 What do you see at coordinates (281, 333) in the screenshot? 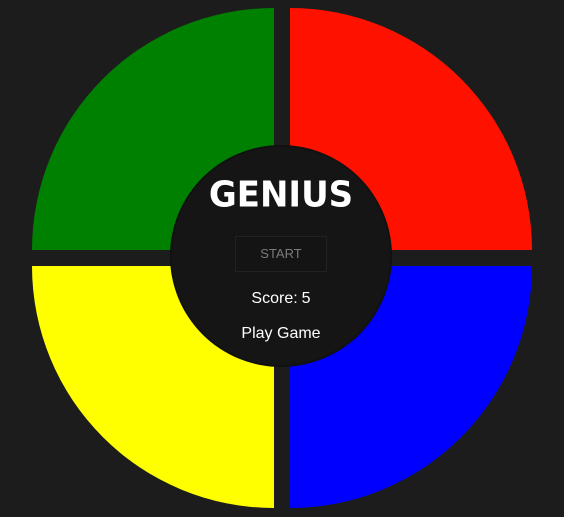
I see `status-text: Play Game` at bounding box center [281, 333].